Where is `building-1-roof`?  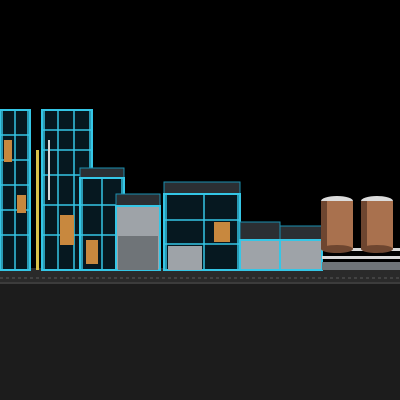
building-1-roof is located at coordinates (138, 200).